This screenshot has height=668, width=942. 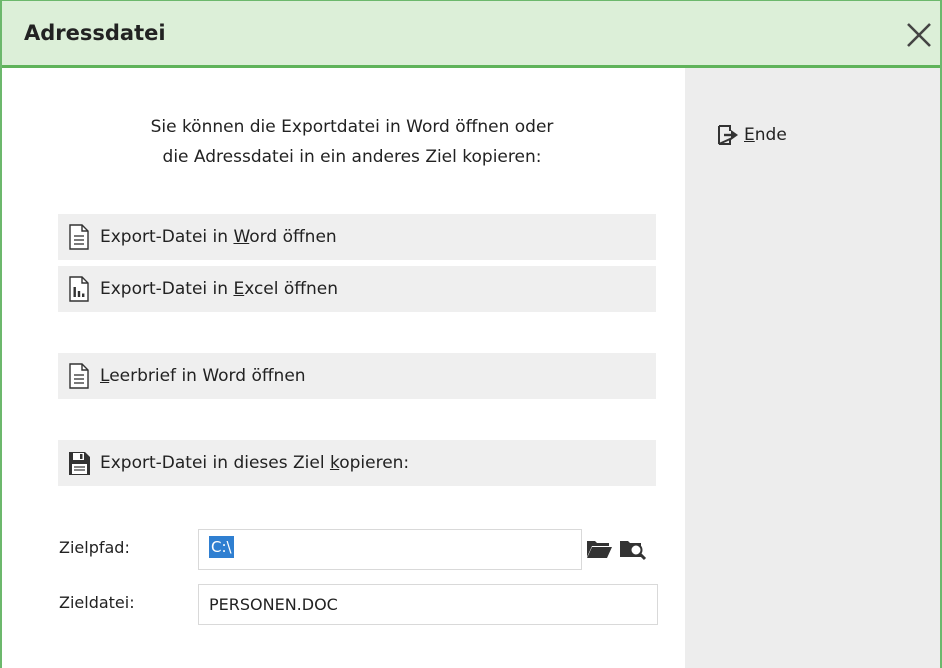 What do you see at coordinates (471, 34) in the screenshot?
I see `title-bar: Adressdatei` at bounding box center [471, 34].